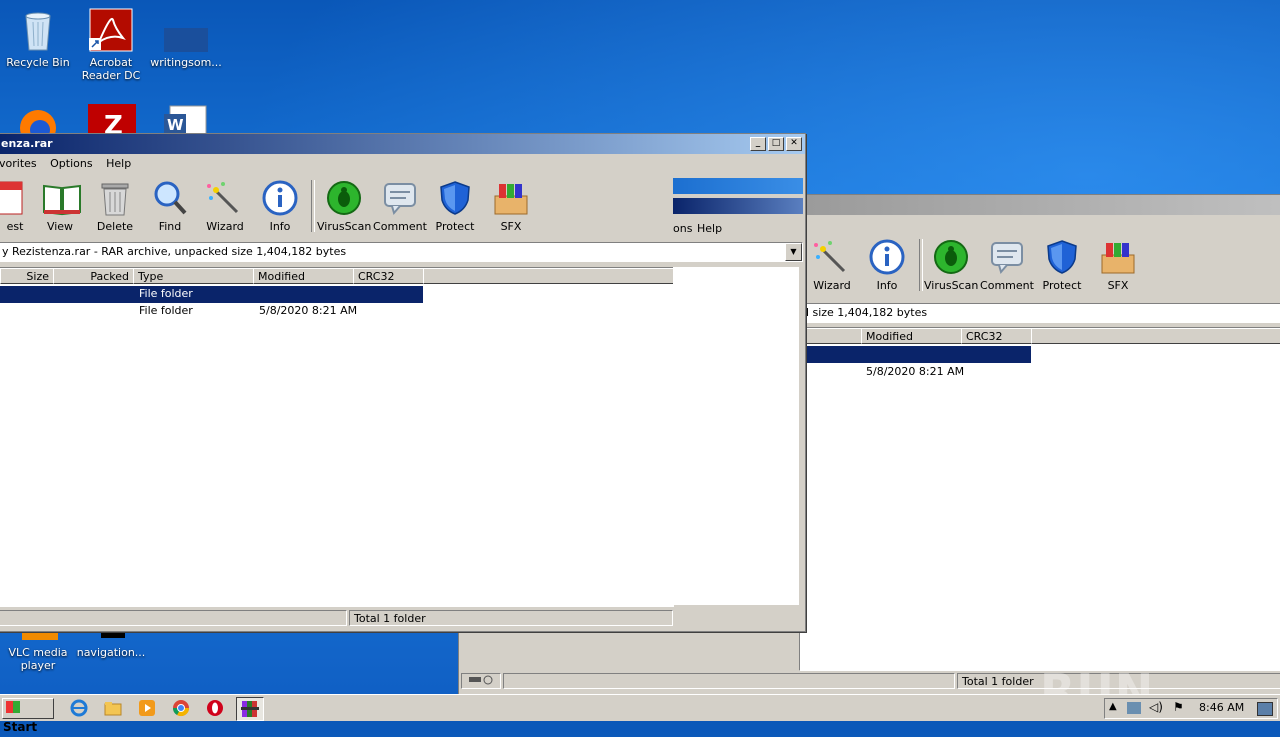 This screenshot has width=1280, height=737. What do you see at coordinates (736, 436) in the screenshot?
I see `list-continuation` at bounding box center [736, 436].